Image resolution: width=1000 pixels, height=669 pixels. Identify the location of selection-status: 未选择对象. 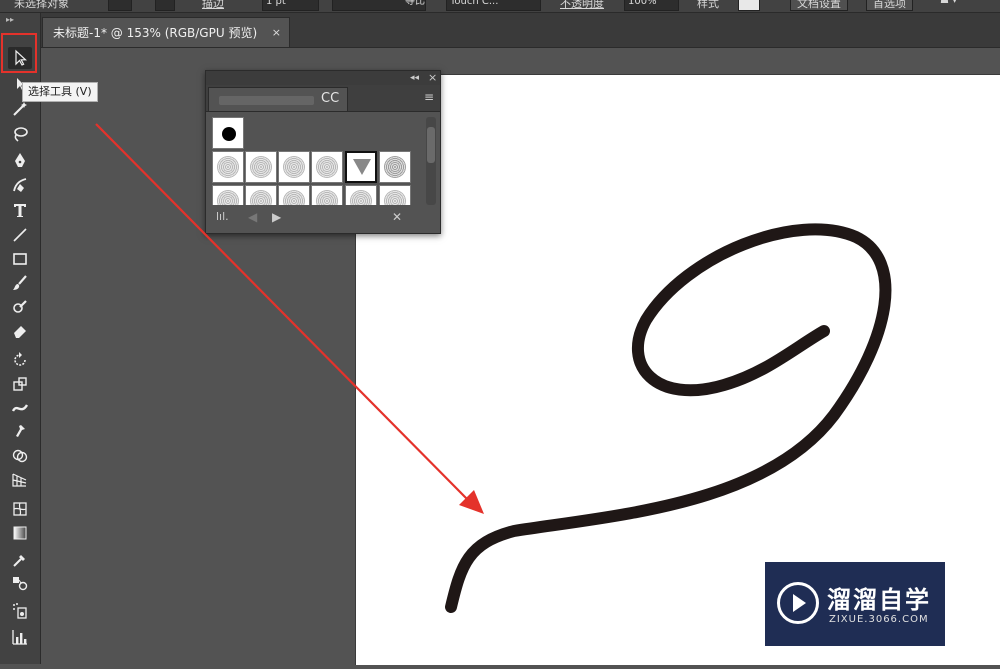
(41, 5).